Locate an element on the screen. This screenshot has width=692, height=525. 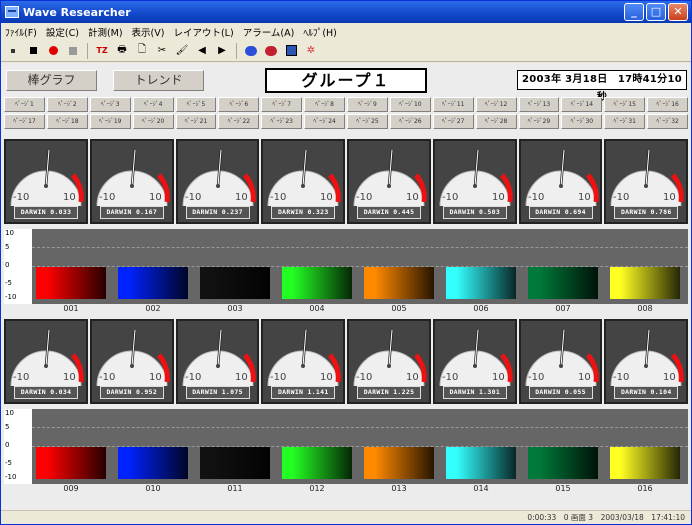
gauge-label: DARWIN 0.033 is located at coordinates (46, 212).